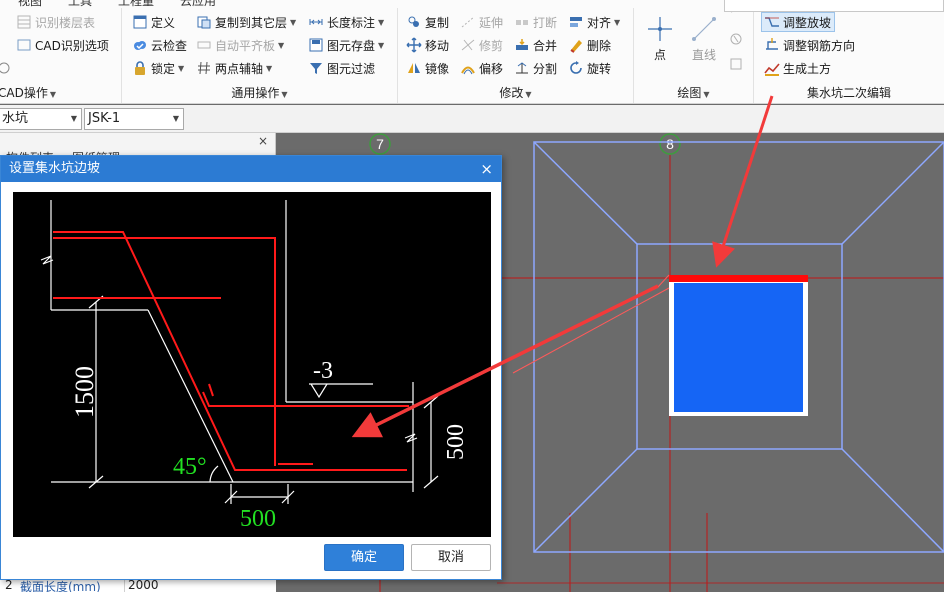 This screenshot has height=592, width=944. I want to click on draw-point-button: 点, so click(660, 41).